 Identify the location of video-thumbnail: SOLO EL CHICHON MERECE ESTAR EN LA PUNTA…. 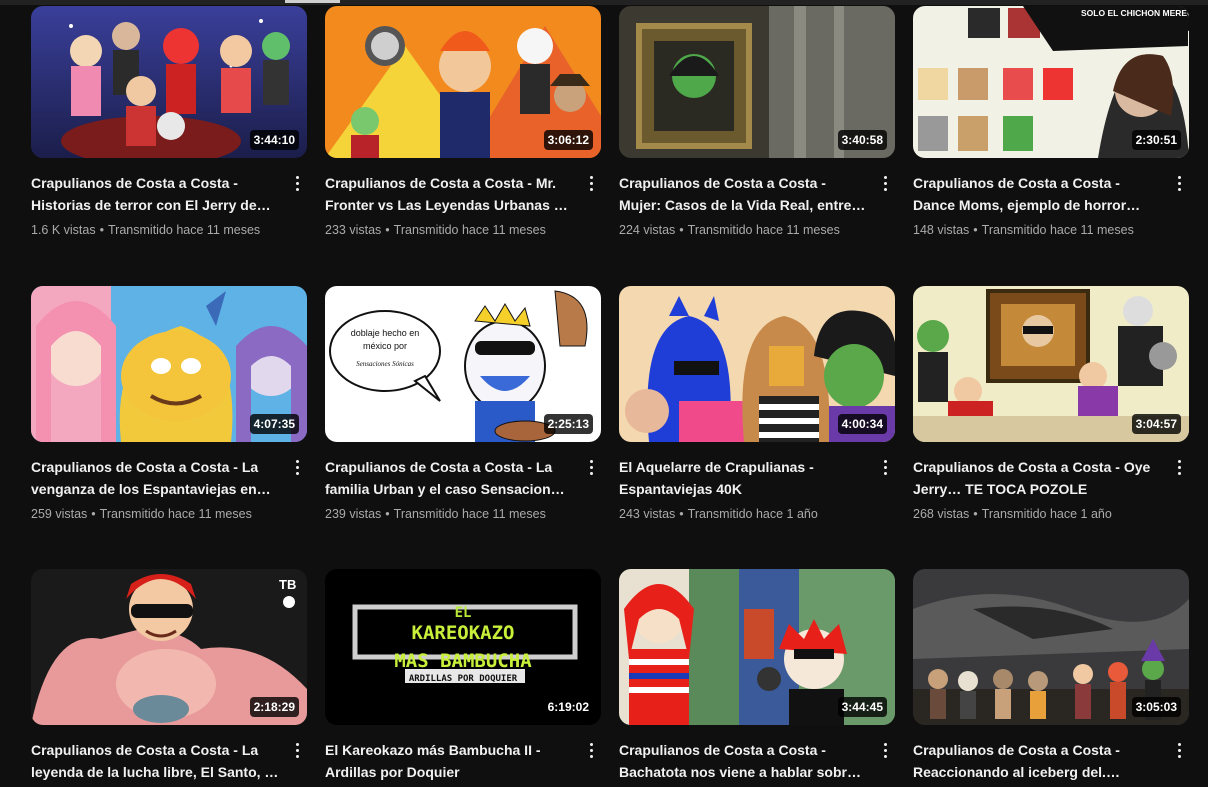
(1051, 82).